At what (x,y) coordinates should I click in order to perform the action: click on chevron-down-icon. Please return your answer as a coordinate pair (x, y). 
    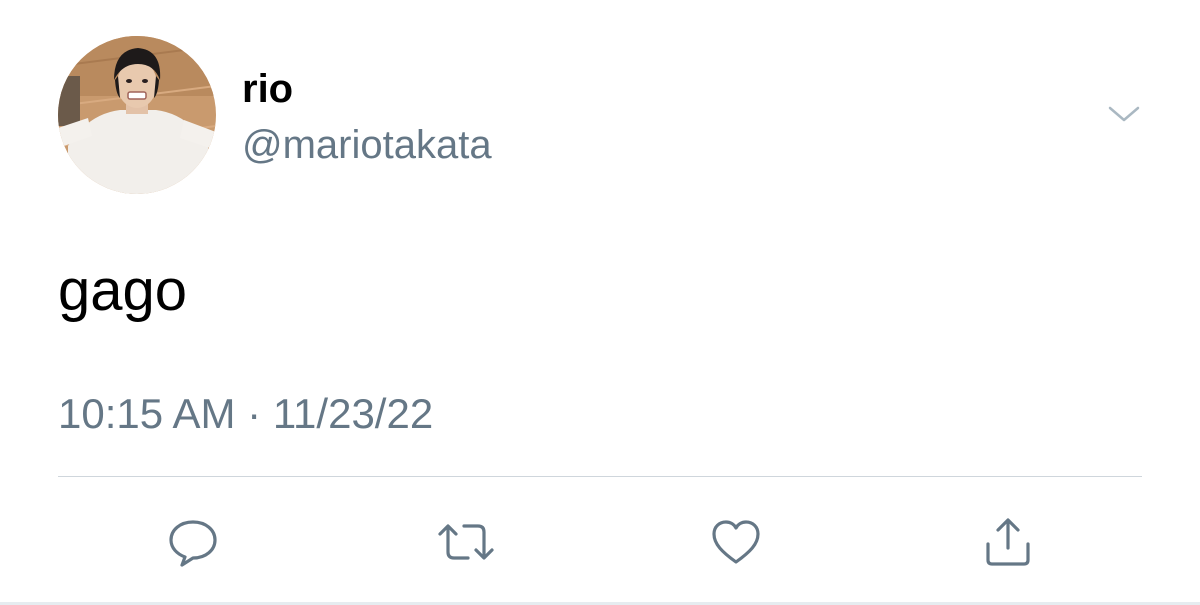
    Looking at the image, I should click on (1124, 114).